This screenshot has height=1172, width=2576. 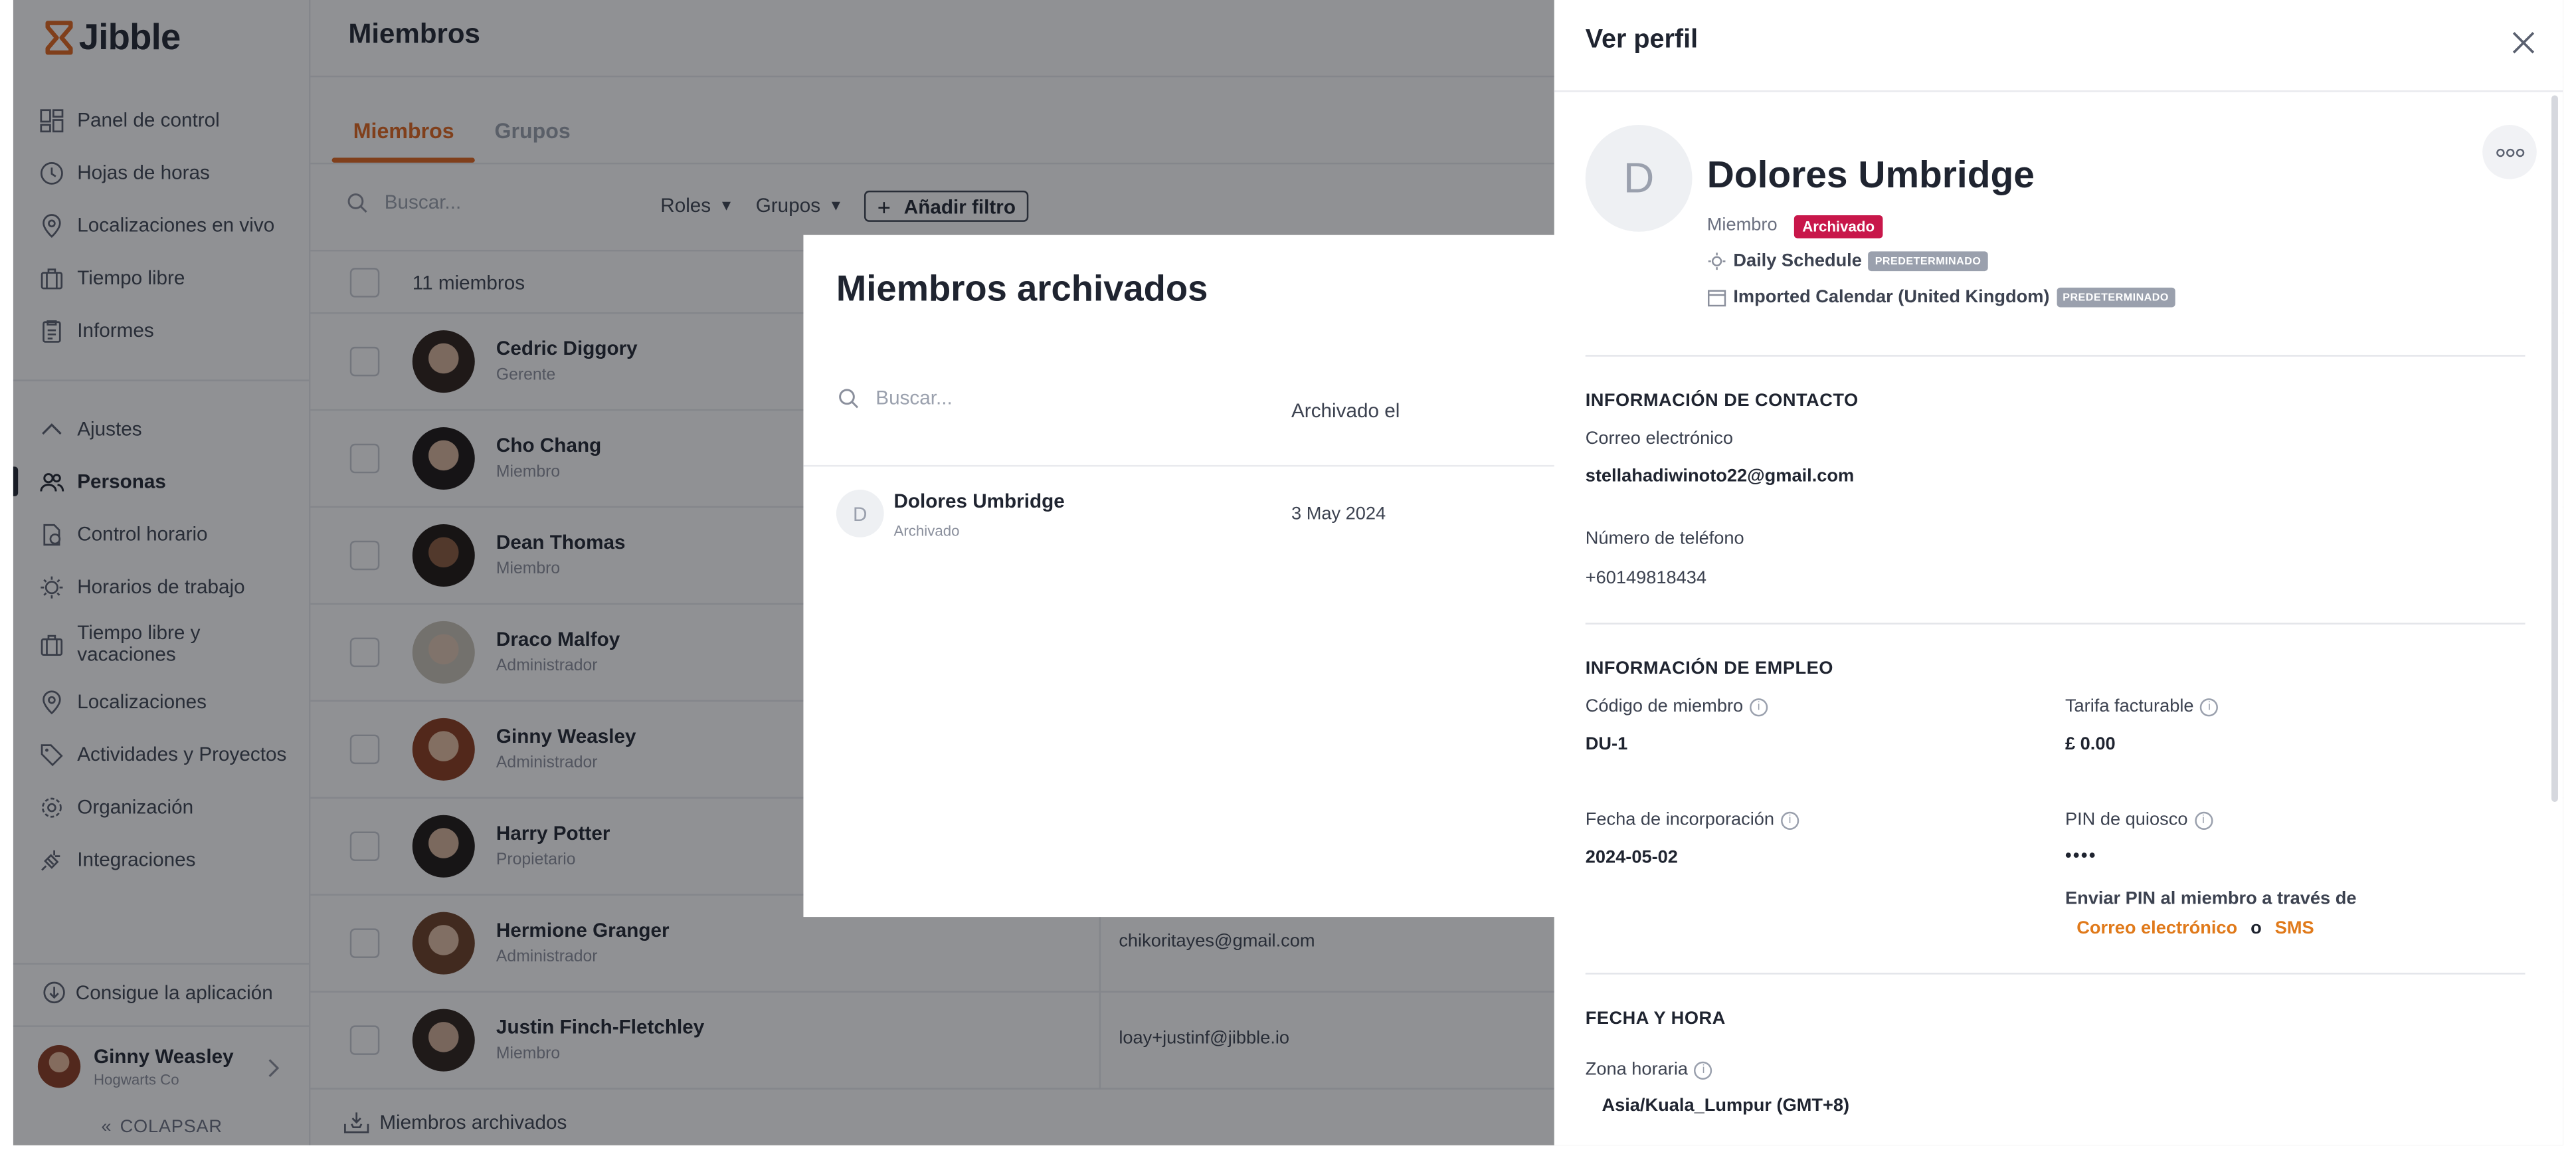 What do you see at coordinates (1639, 178) in the screenshot?
I see `profile-avatar: D` at bounding box center [1639, 178].